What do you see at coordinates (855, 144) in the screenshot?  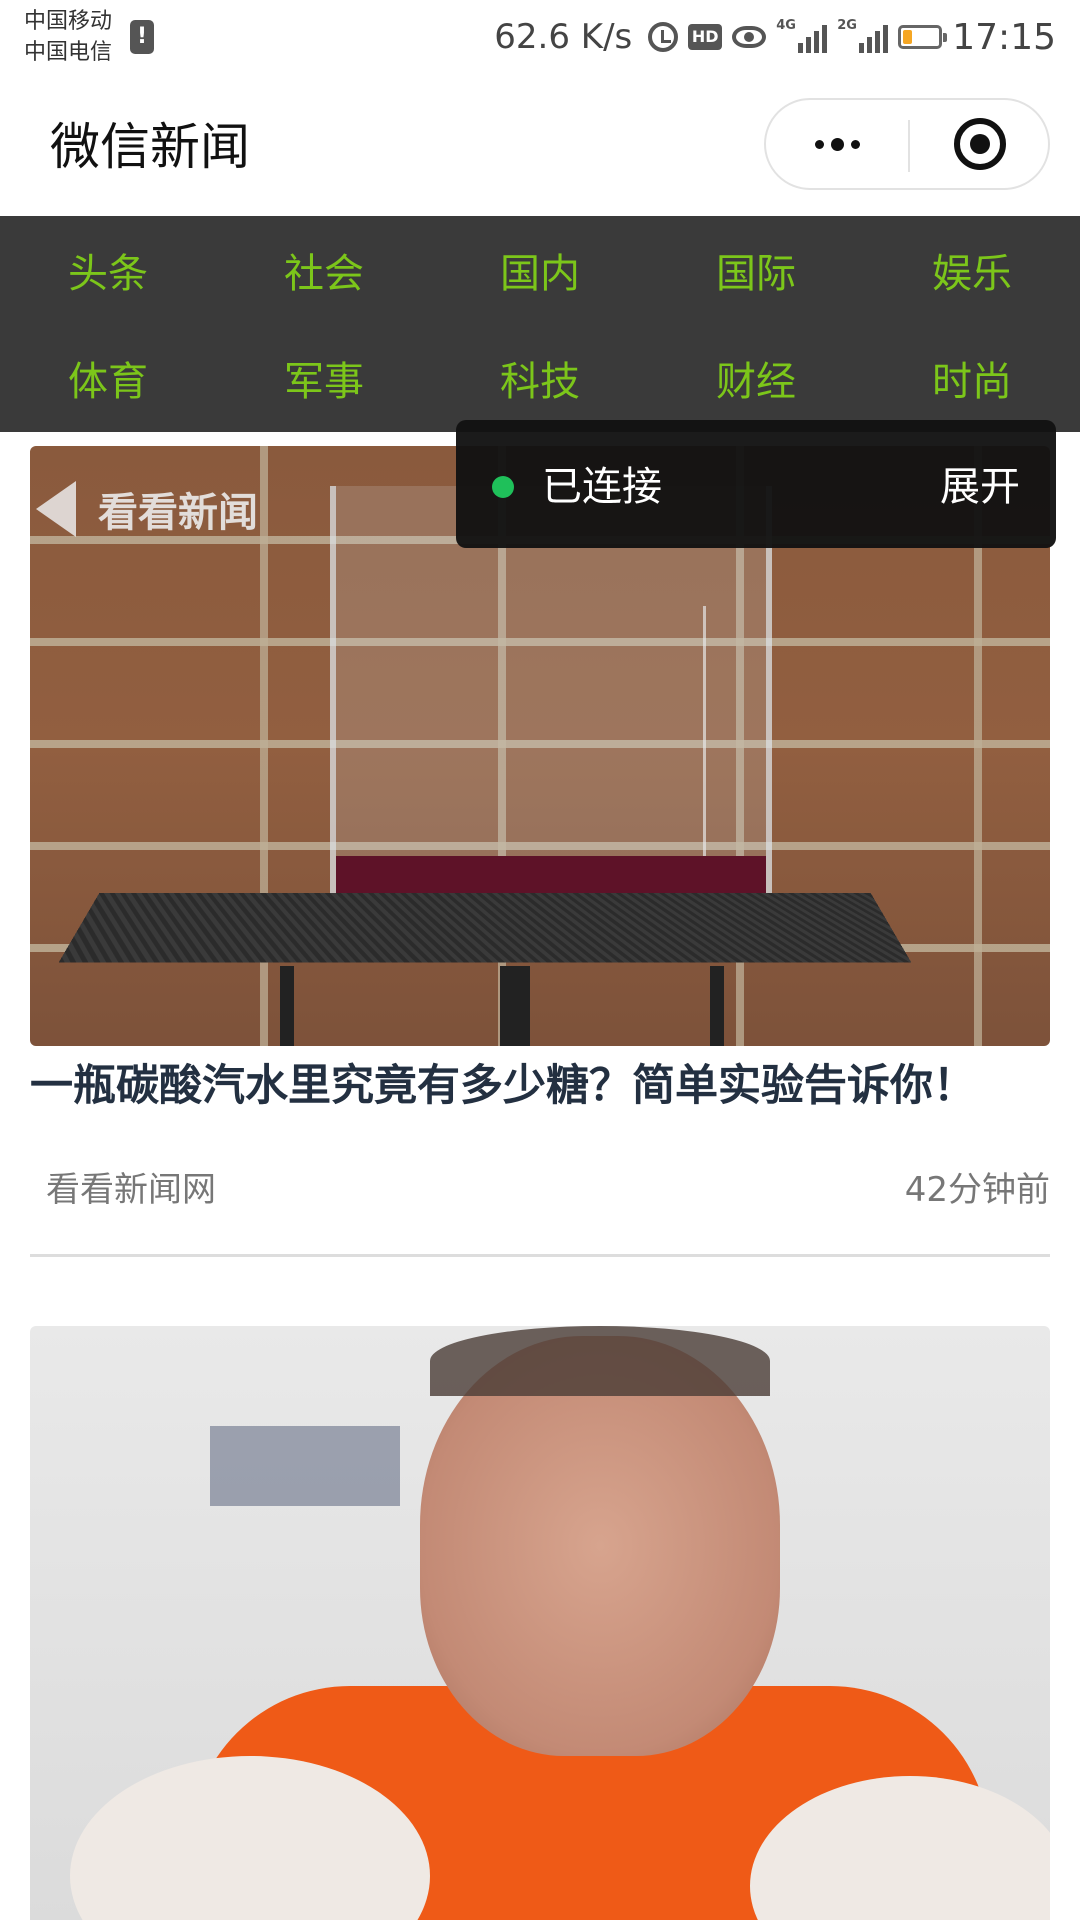 I see `more-dot-right` at bounding box center [855, 144].